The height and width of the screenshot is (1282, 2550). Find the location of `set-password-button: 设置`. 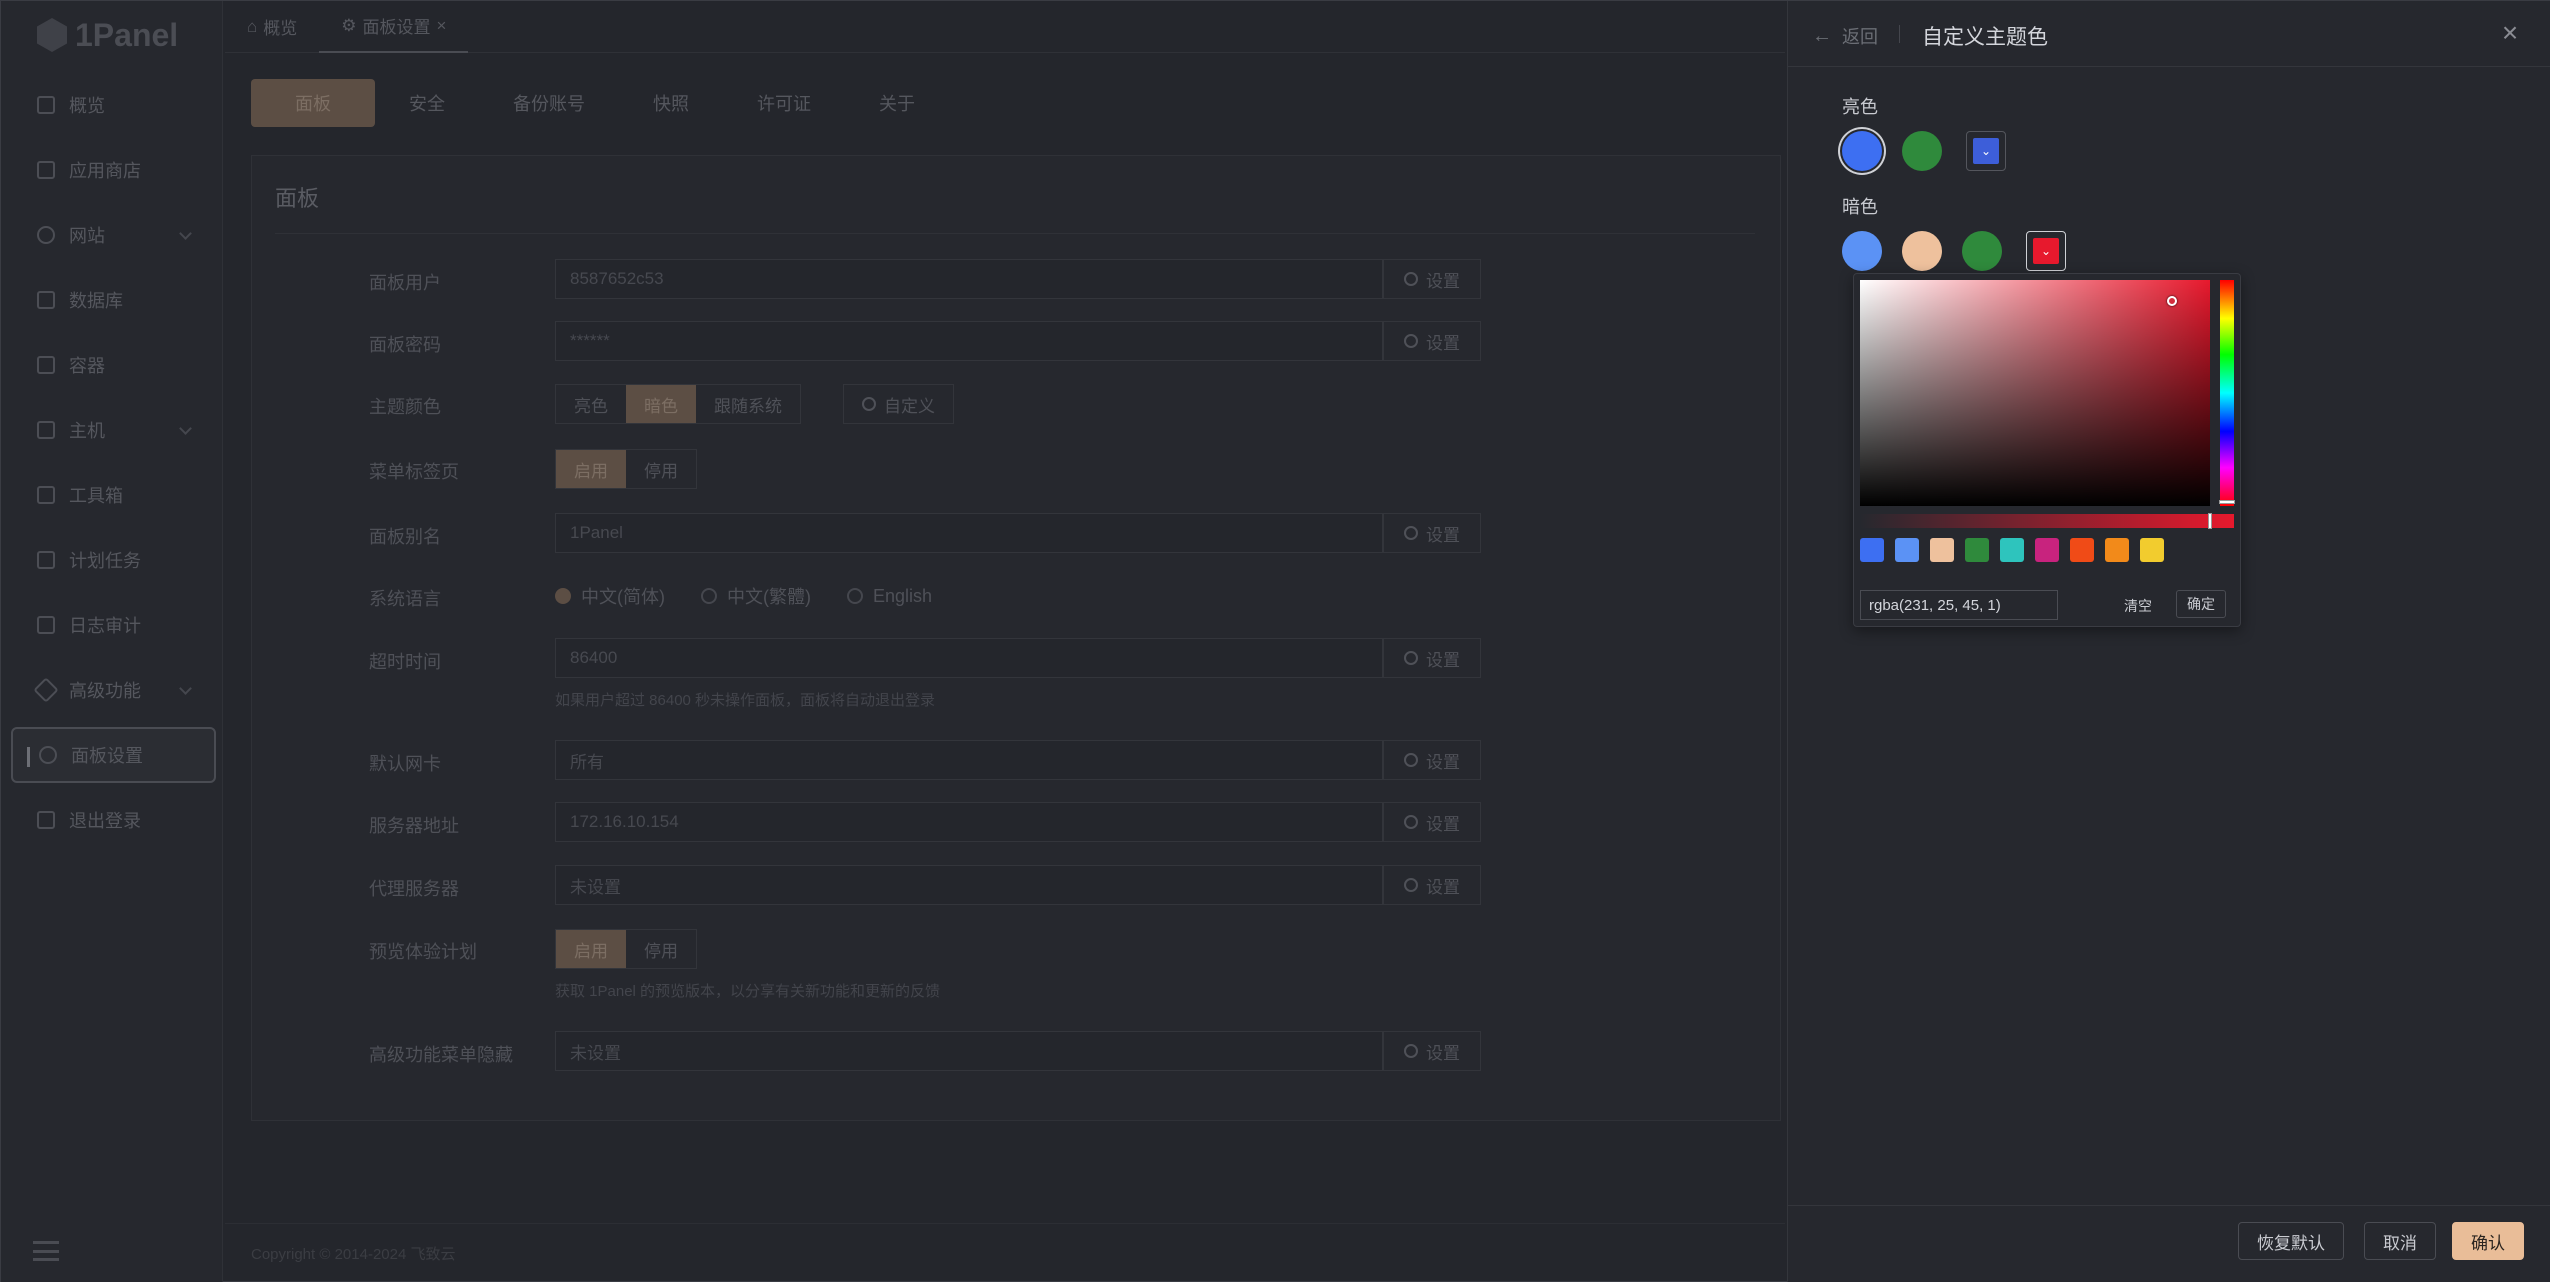

set-password-button: 设置 is located at coordinates (1432, 341).